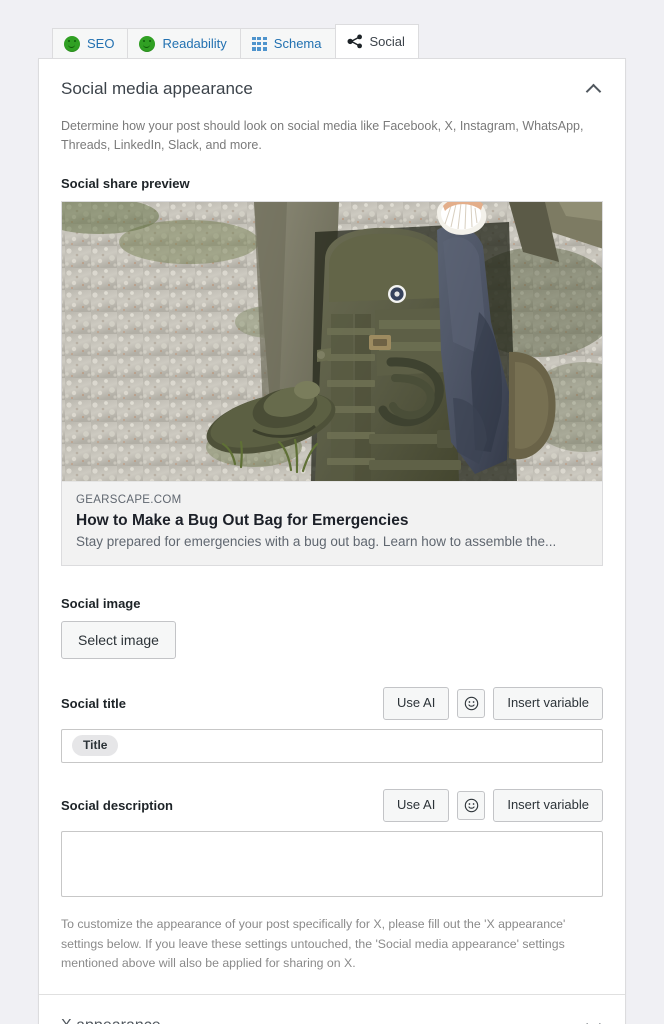 The width and height of the screenshot is (664, 1024). Describe the element at coordinates (548, 805) in the screenshot. I see `social-description-insert-variable-button: Insert variable` at that location.